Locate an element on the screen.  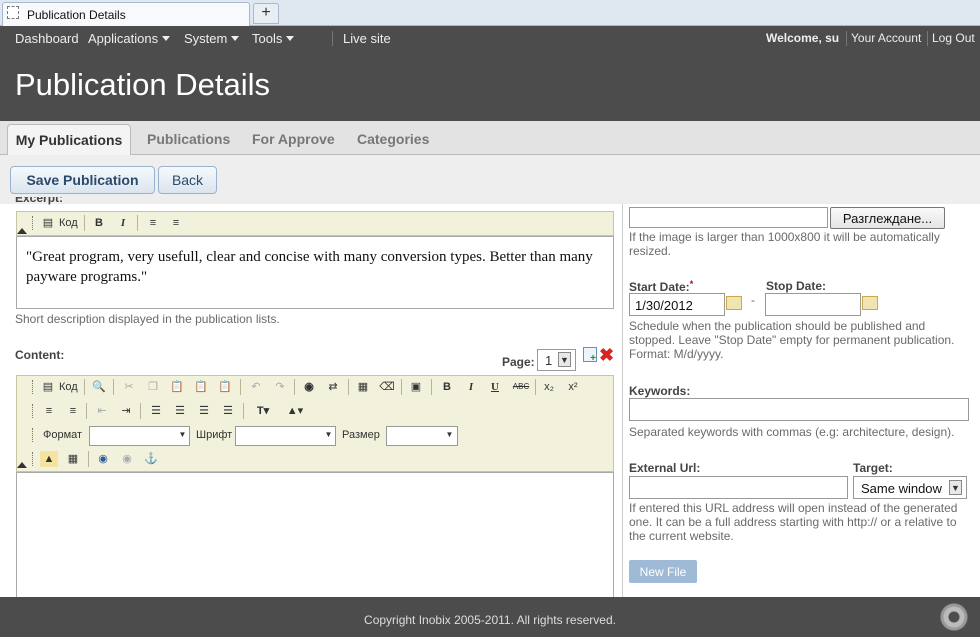
redo-icon: ↷ is located at coordinates (280, 387).